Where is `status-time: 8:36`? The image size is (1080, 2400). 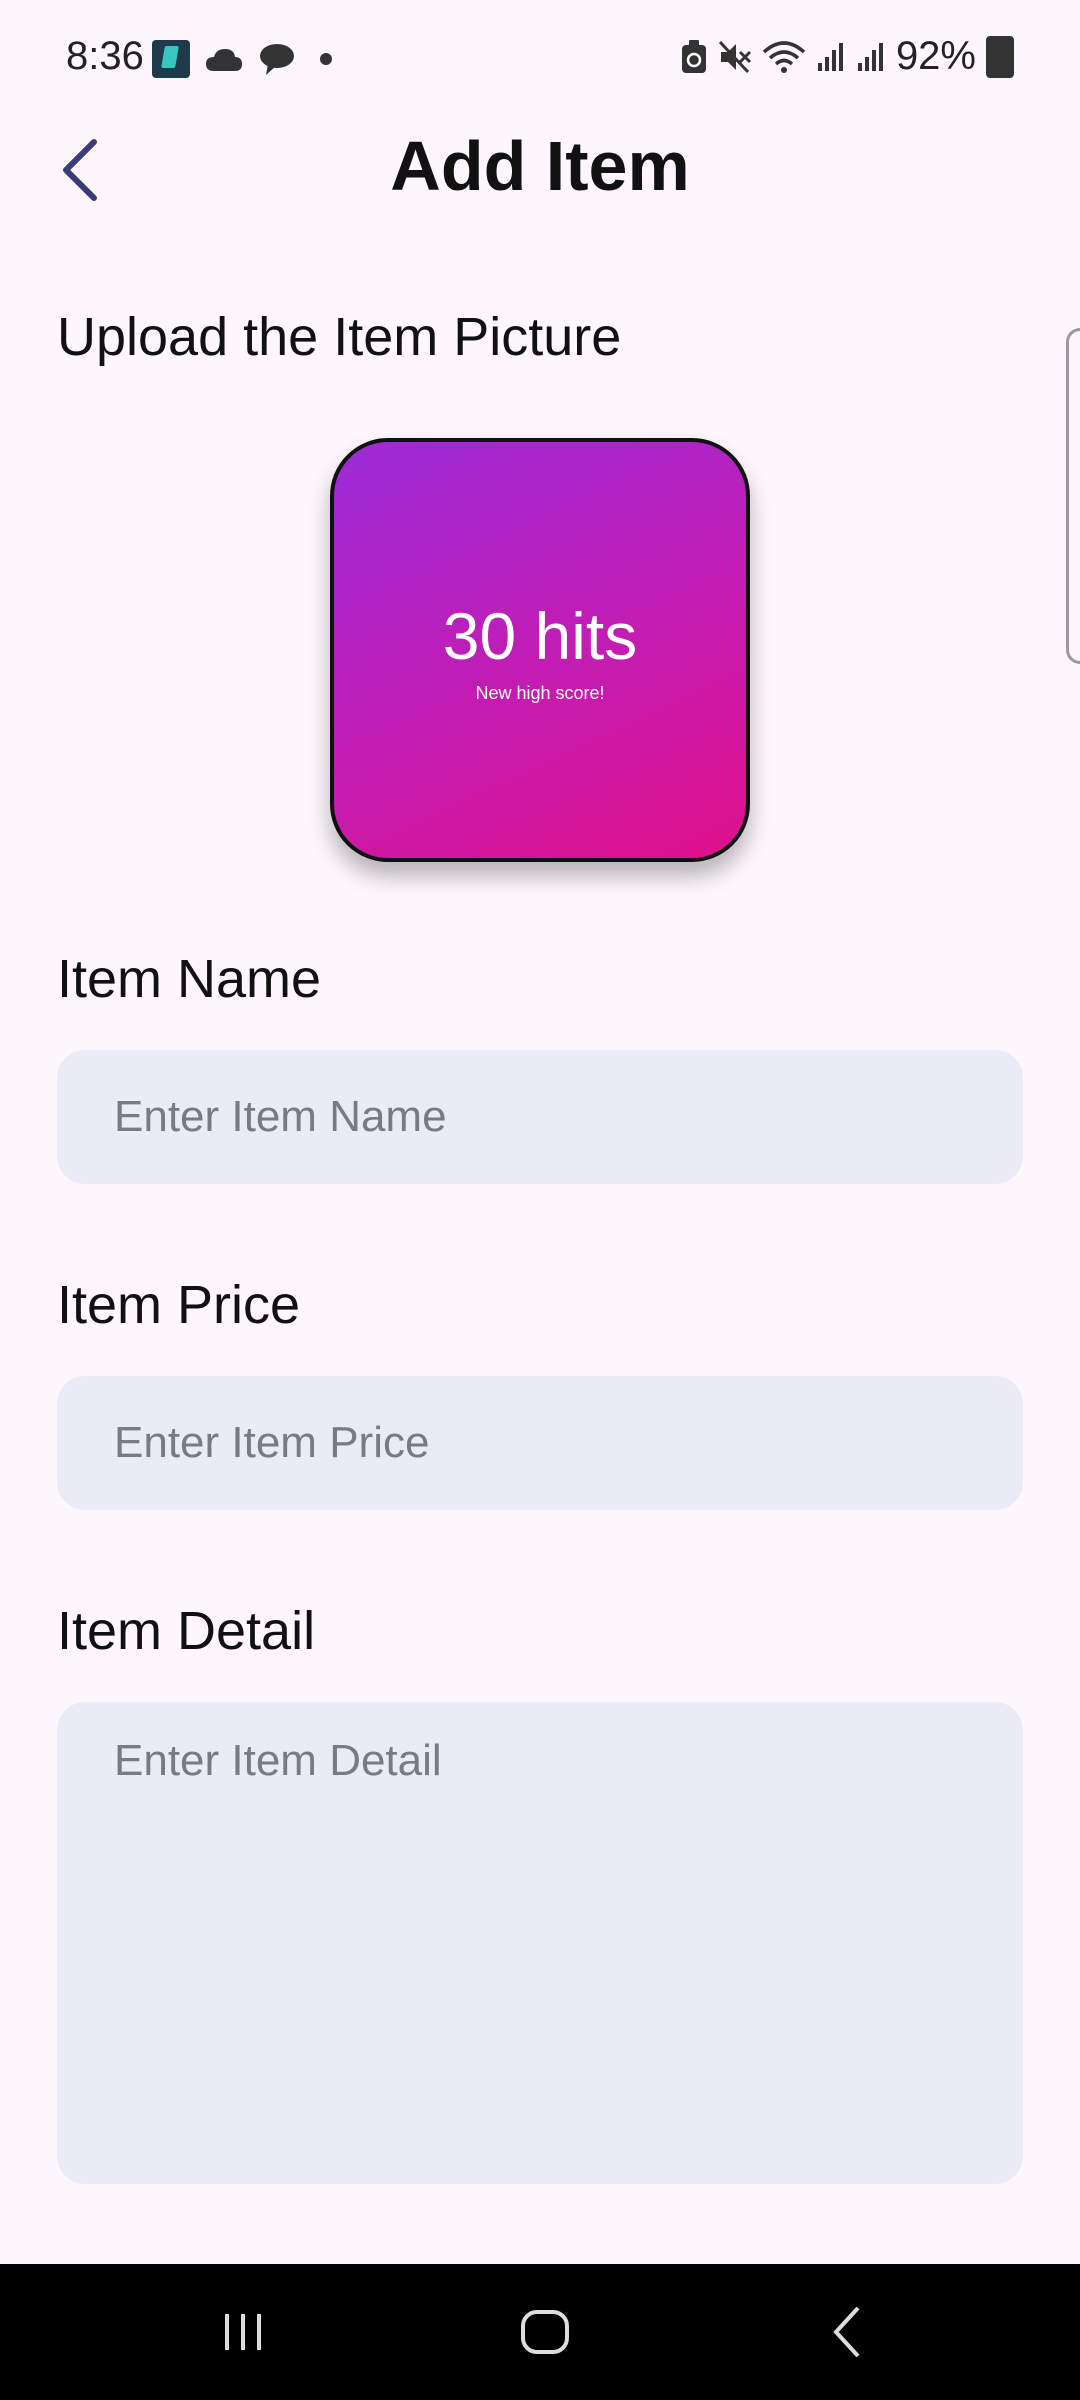
status-time: 8:36 is located at coordinates (105, 56).